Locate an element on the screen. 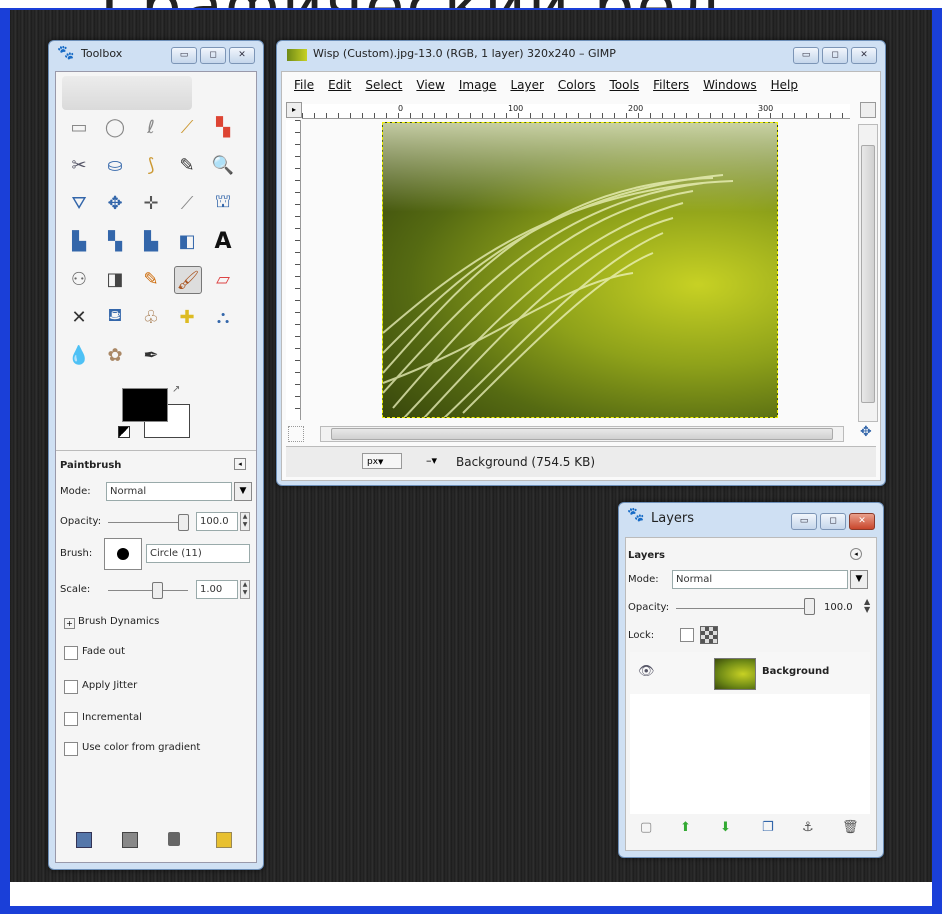 Image resolution: width=942 pixels, height=914 pixels. layers-opacity-slider-handle is located at coordinates (809, 606).